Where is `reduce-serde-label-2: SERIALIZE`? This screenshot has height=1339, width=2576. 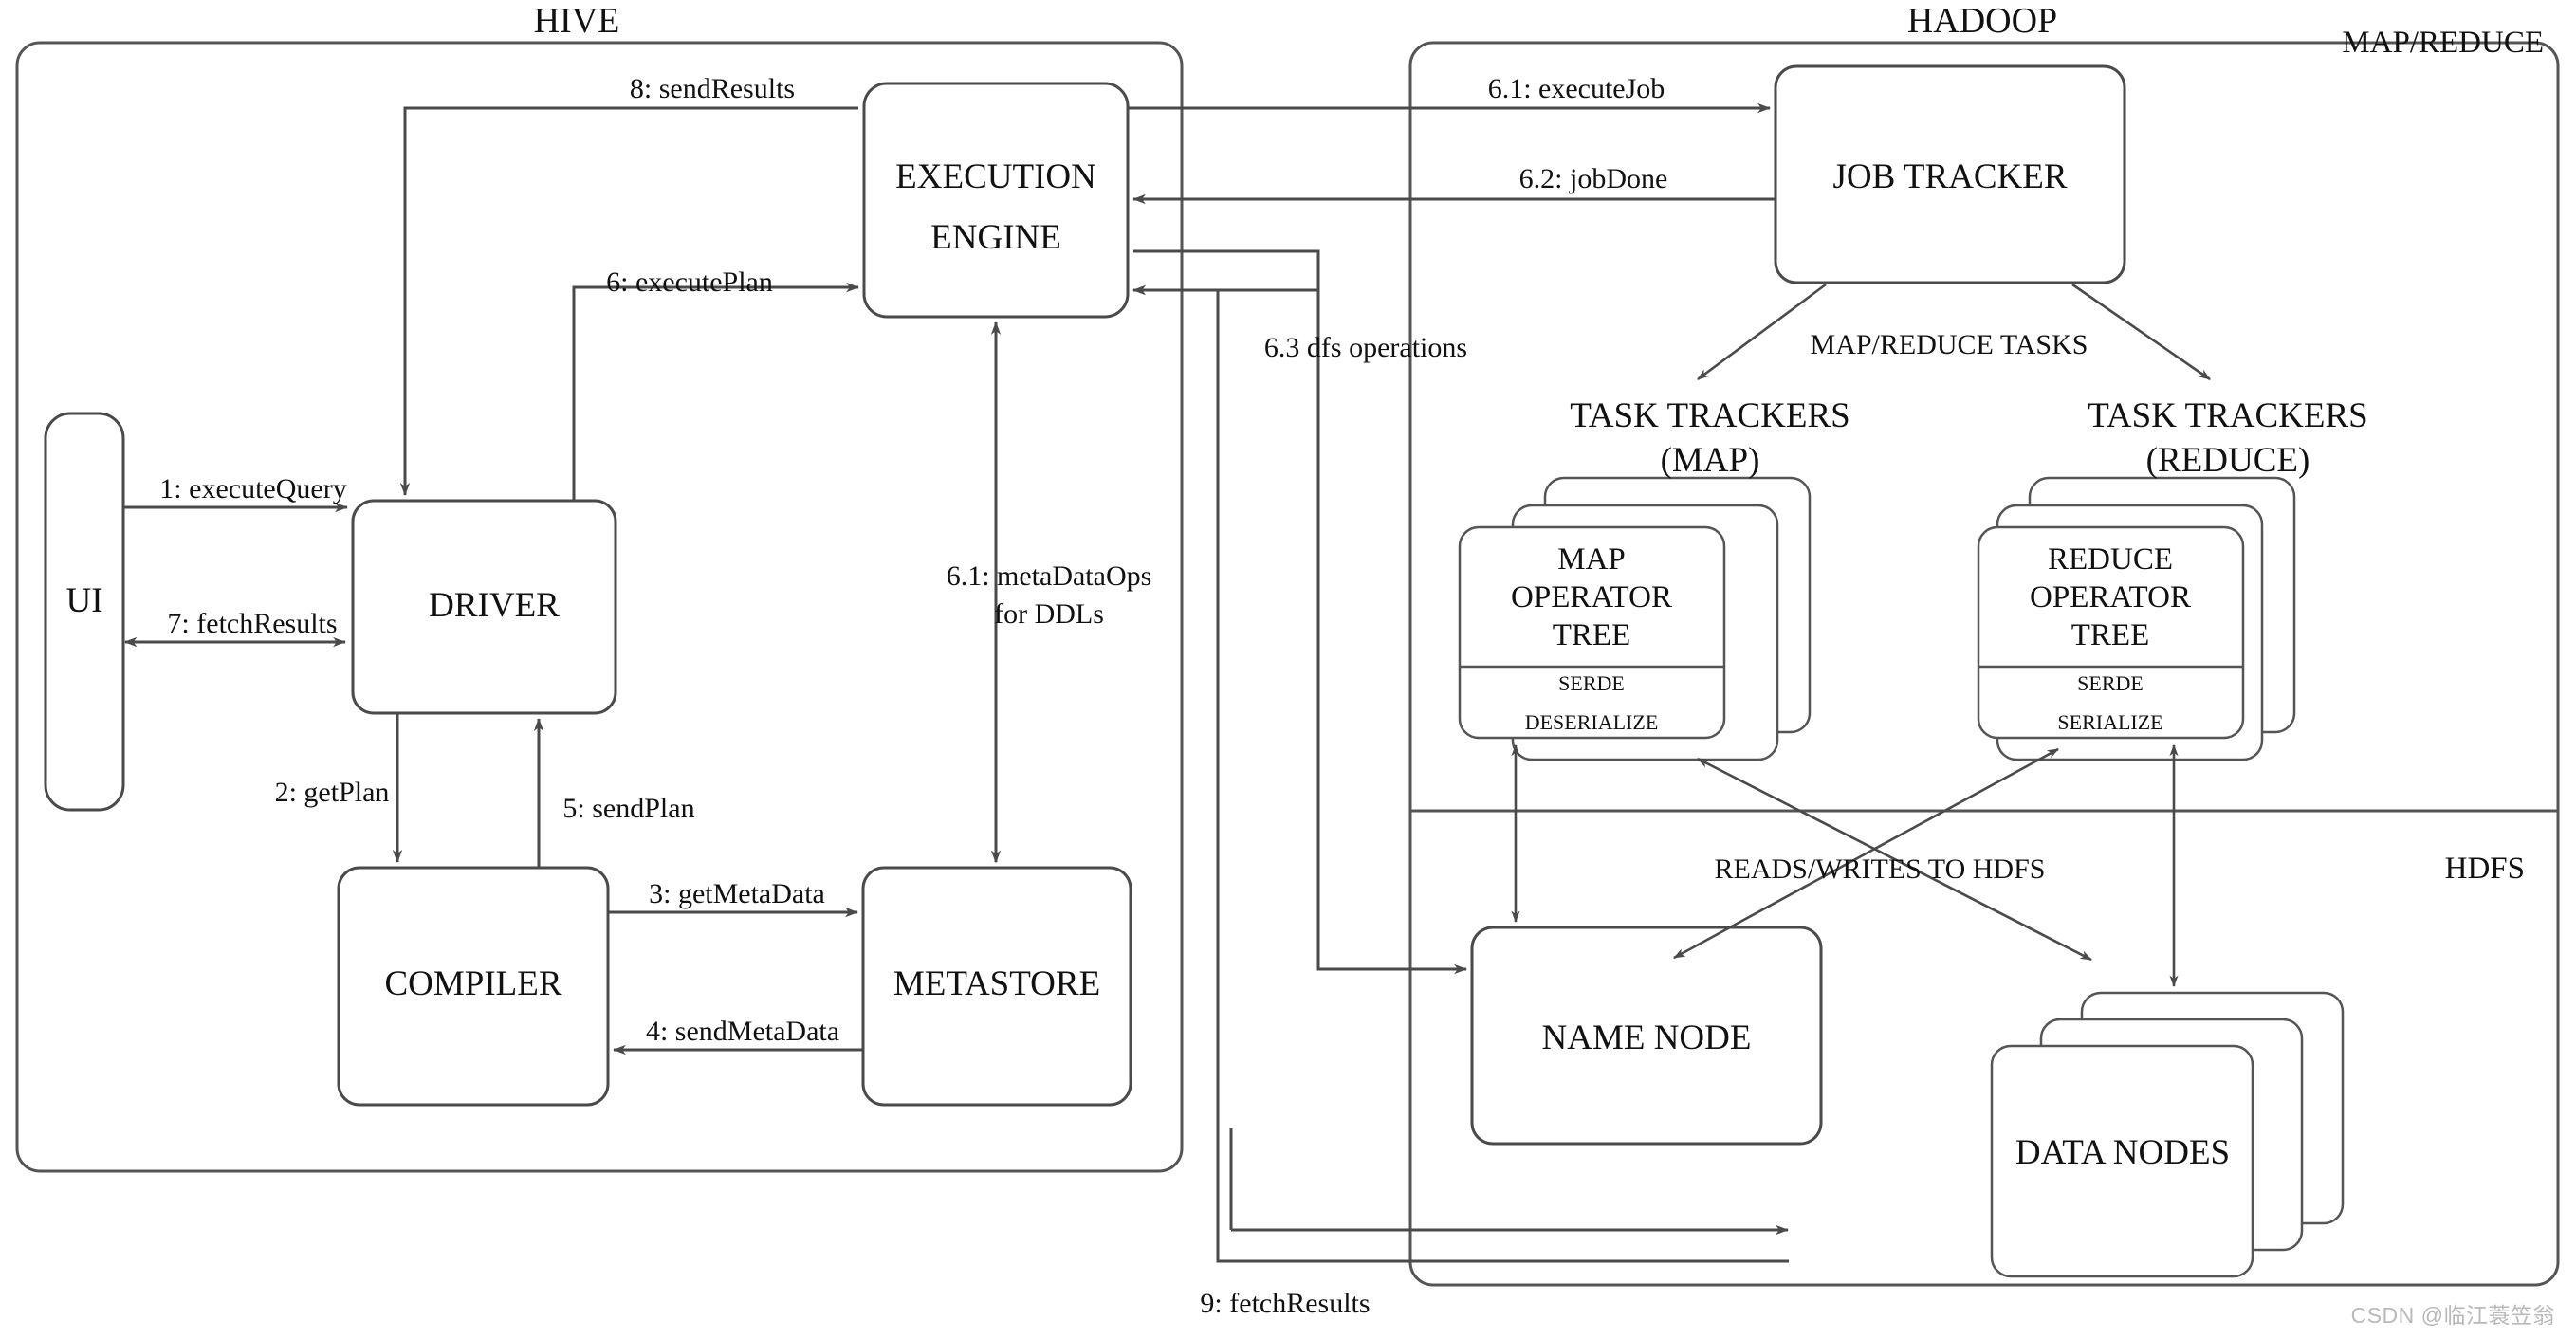
reduce-serde-label-2: SERIALIZE is located at coordinates (2109, 722).